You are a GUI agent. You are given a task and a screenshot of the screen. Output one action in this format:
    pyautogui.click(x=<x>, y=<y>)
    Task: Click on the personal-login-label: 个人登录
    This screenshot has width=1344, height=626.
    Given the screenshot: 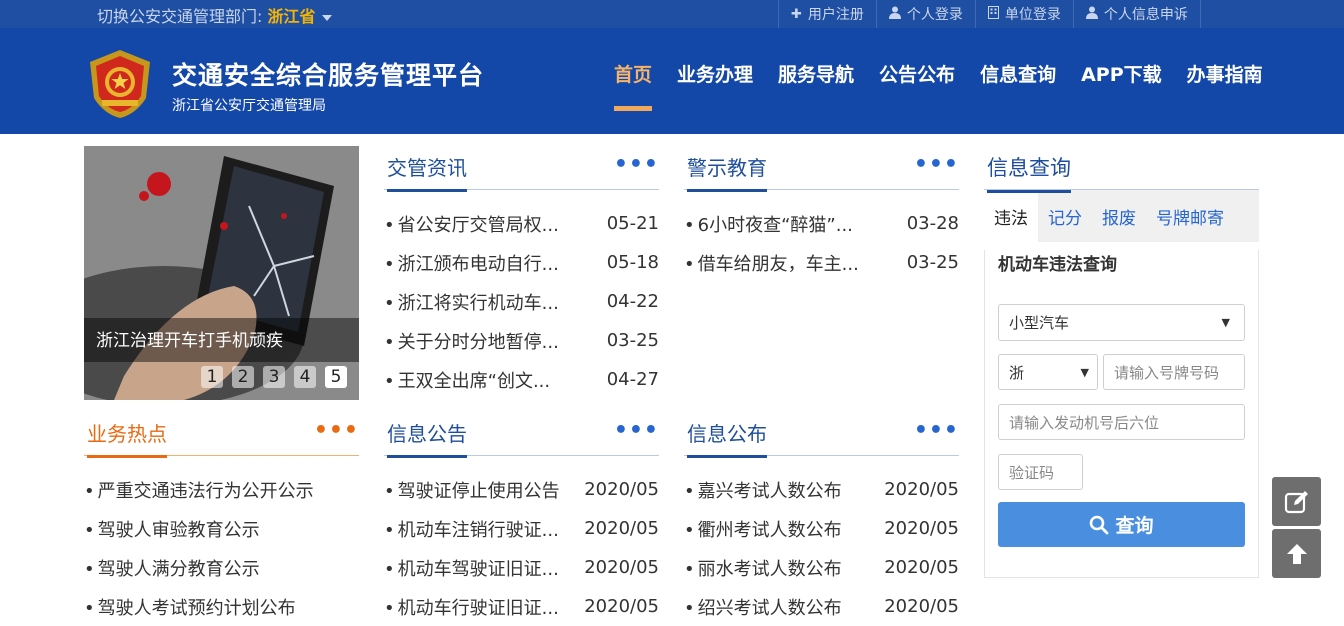 What is the action you would take?
    pyautogui.click(x=934, y=15)
    